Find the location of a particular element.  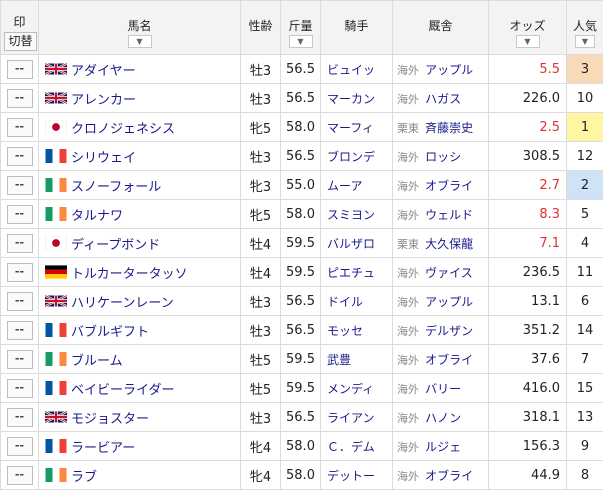

toggle-button: 切替 is located at coordinates (20, 41).